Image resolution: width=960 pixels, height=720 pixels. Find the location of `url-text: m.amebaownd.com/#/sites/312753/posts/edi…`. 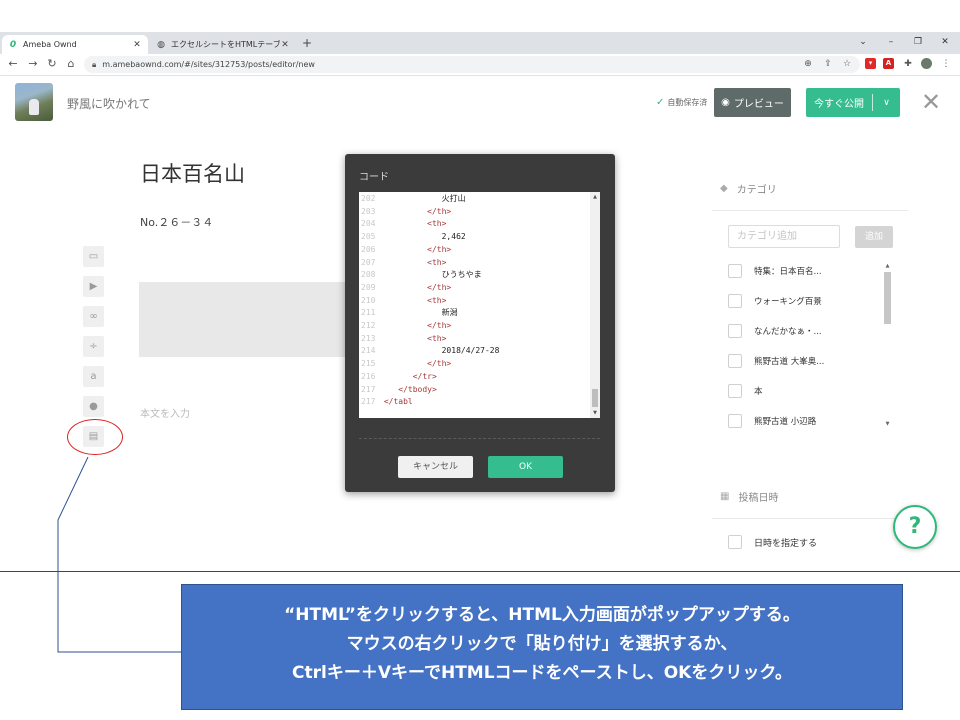

url-text: m.amebaownd.com/#/sites/312753/posts/edi… is located at coordinates (208, 64).